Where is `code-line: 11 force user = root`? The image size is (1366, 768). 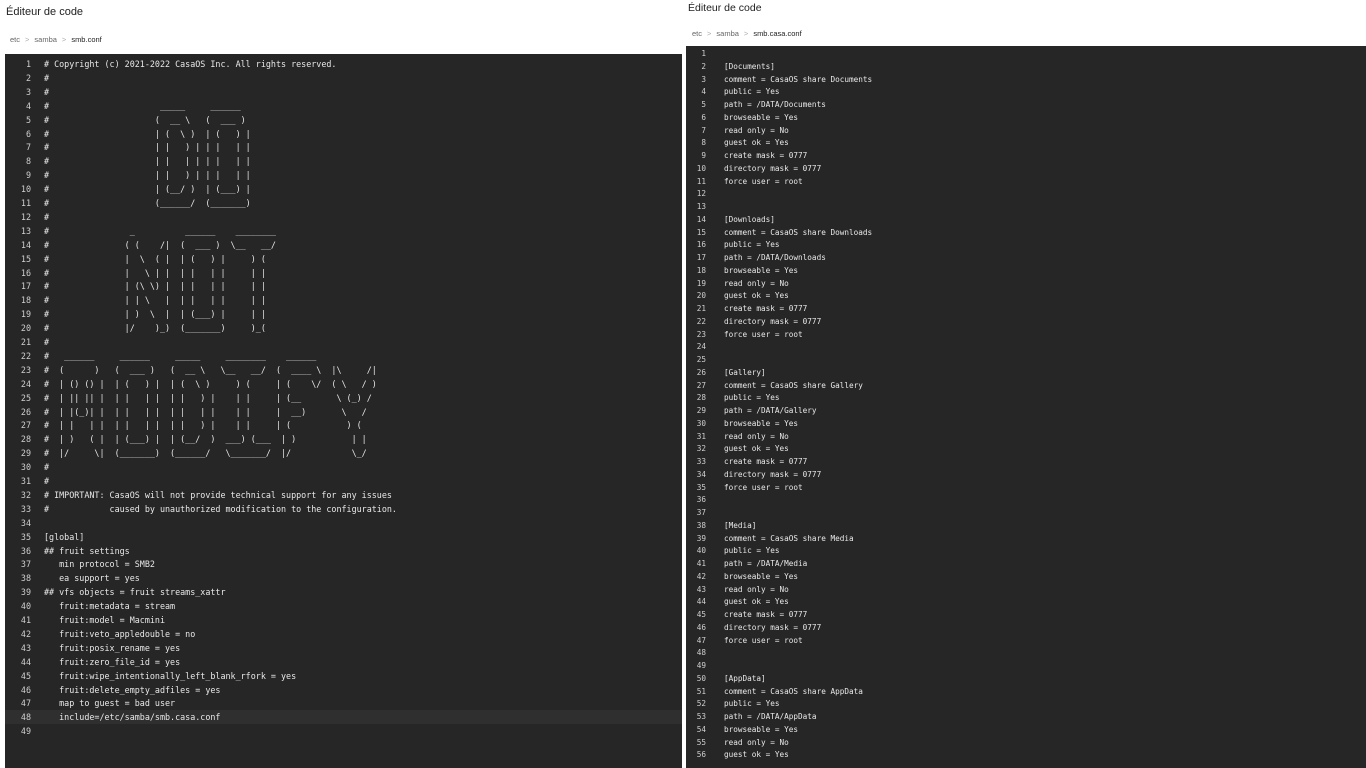
code-line: 11 force user = root is located at coordinates (1026, 182).